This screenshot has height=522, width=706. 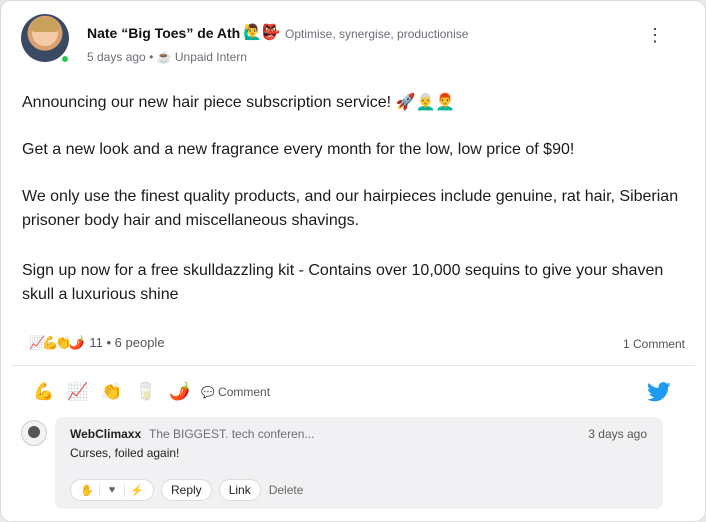 I want to click on heart-reaction-icon: ♥, so click(x=111, y=490).